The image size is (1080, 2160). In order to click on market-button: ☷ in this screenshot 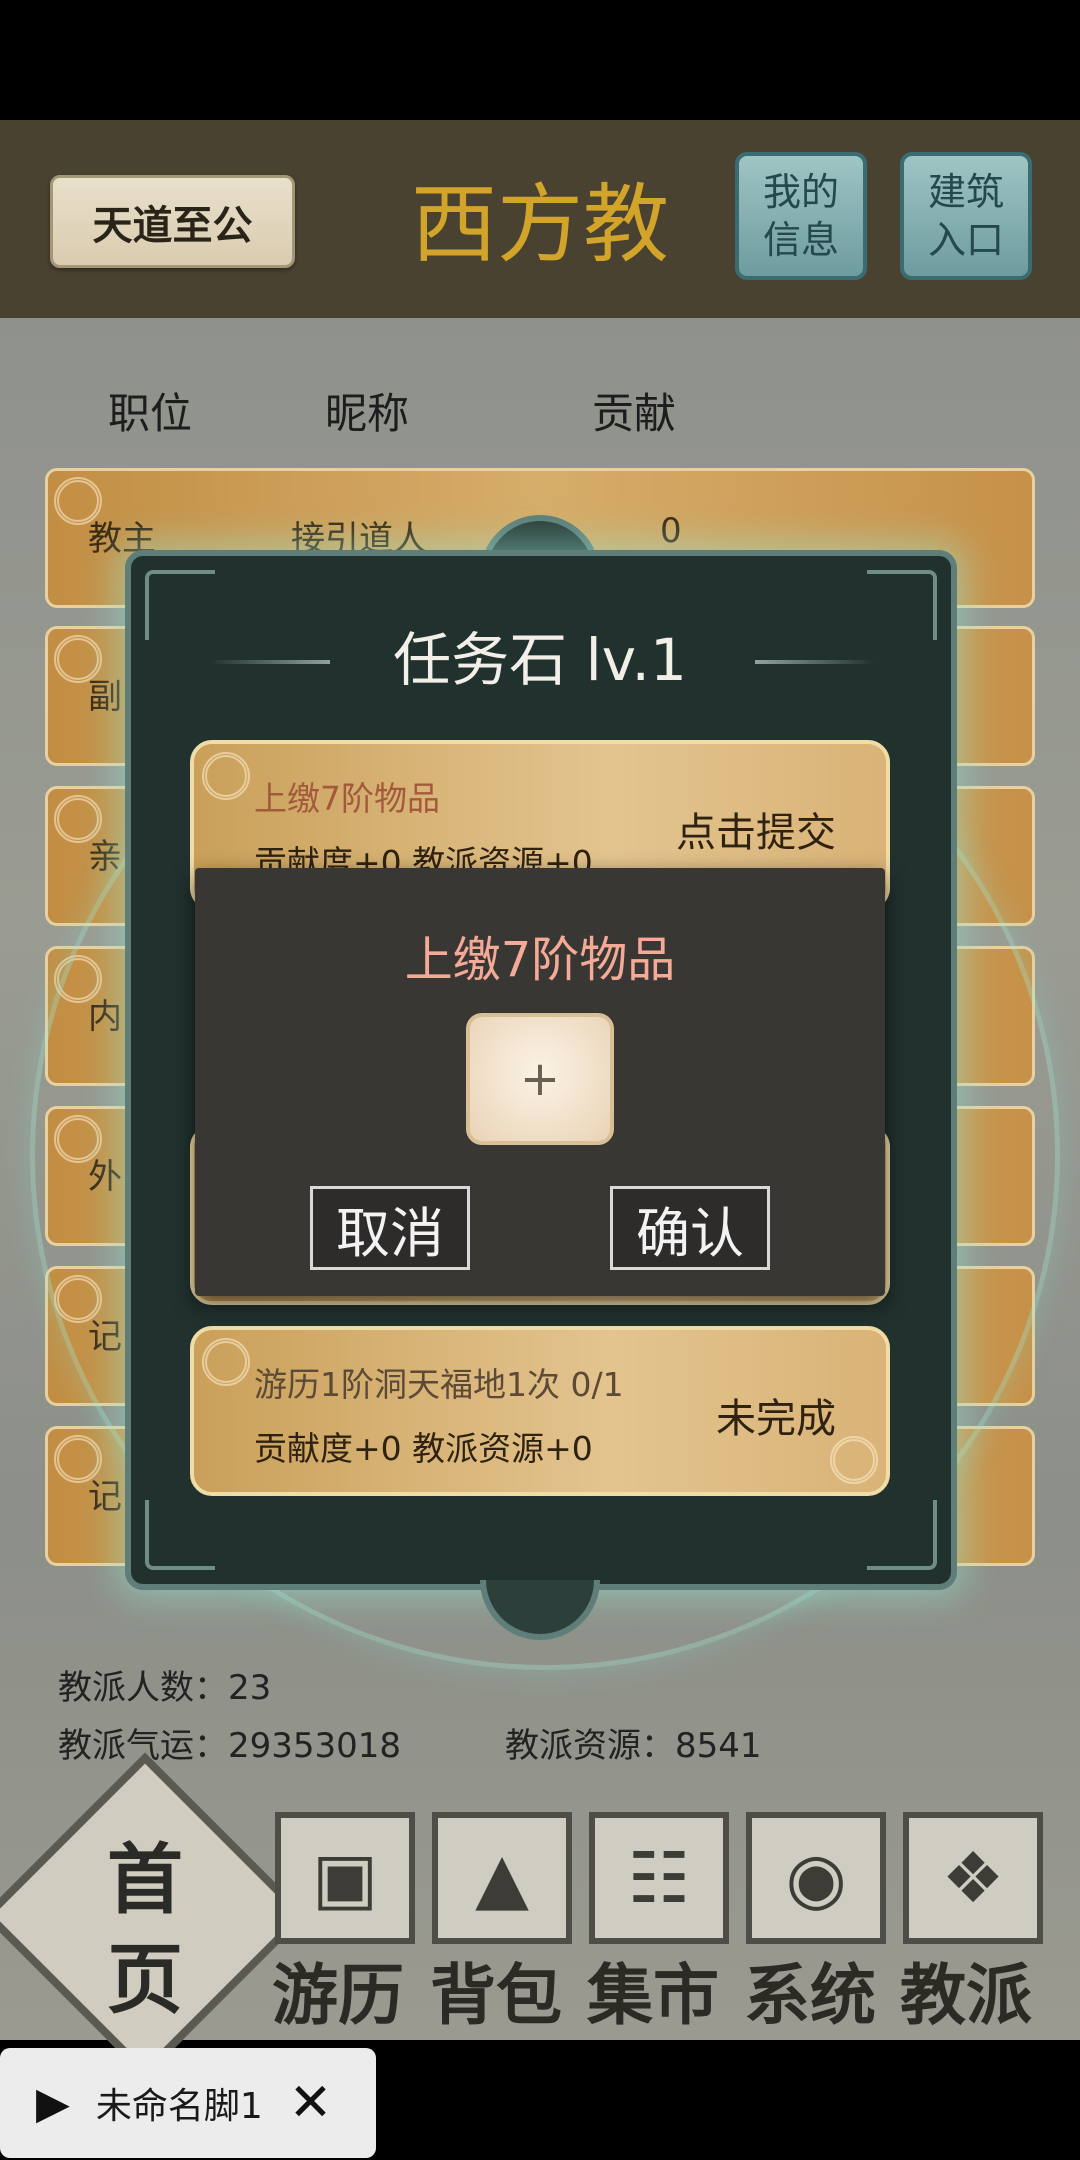, I will do `click(659, 1878)`.